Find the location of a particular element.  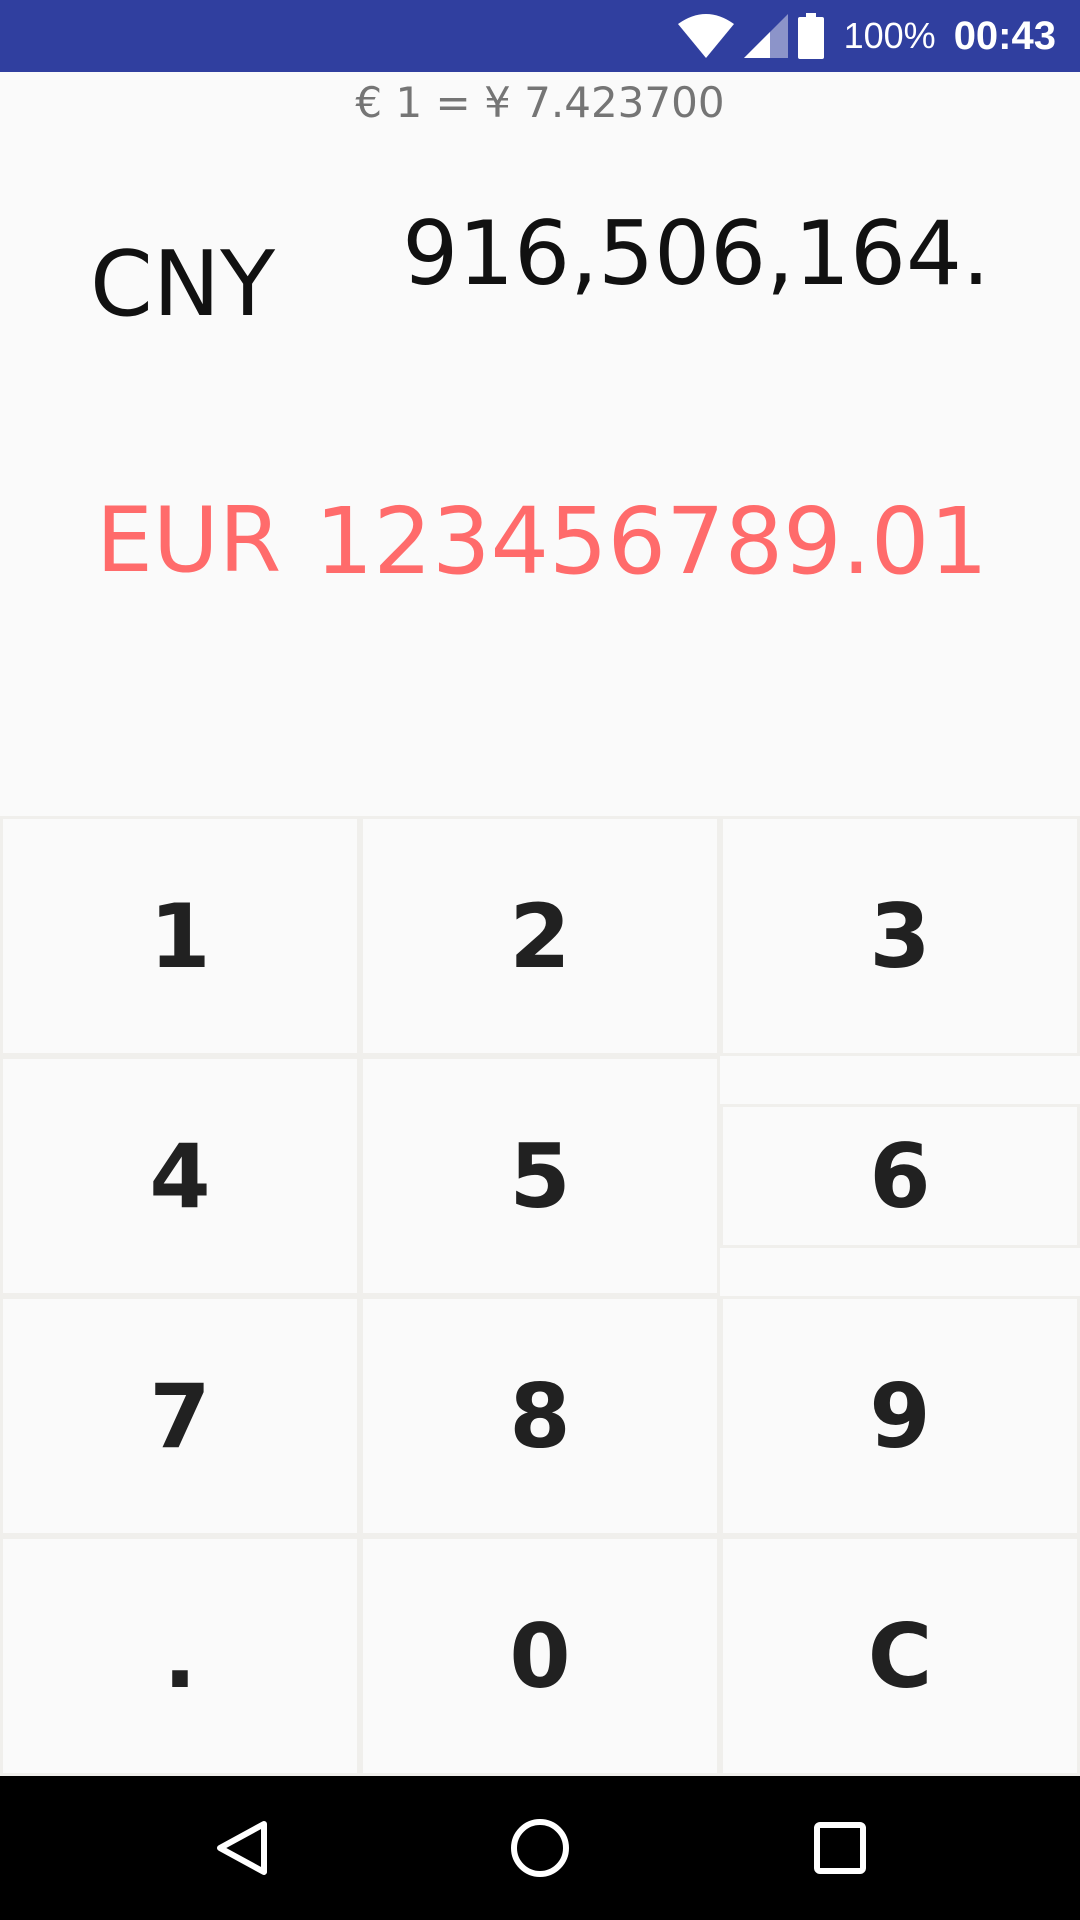

amount-top: 916,506,164. is located at coordinates (696, 254).